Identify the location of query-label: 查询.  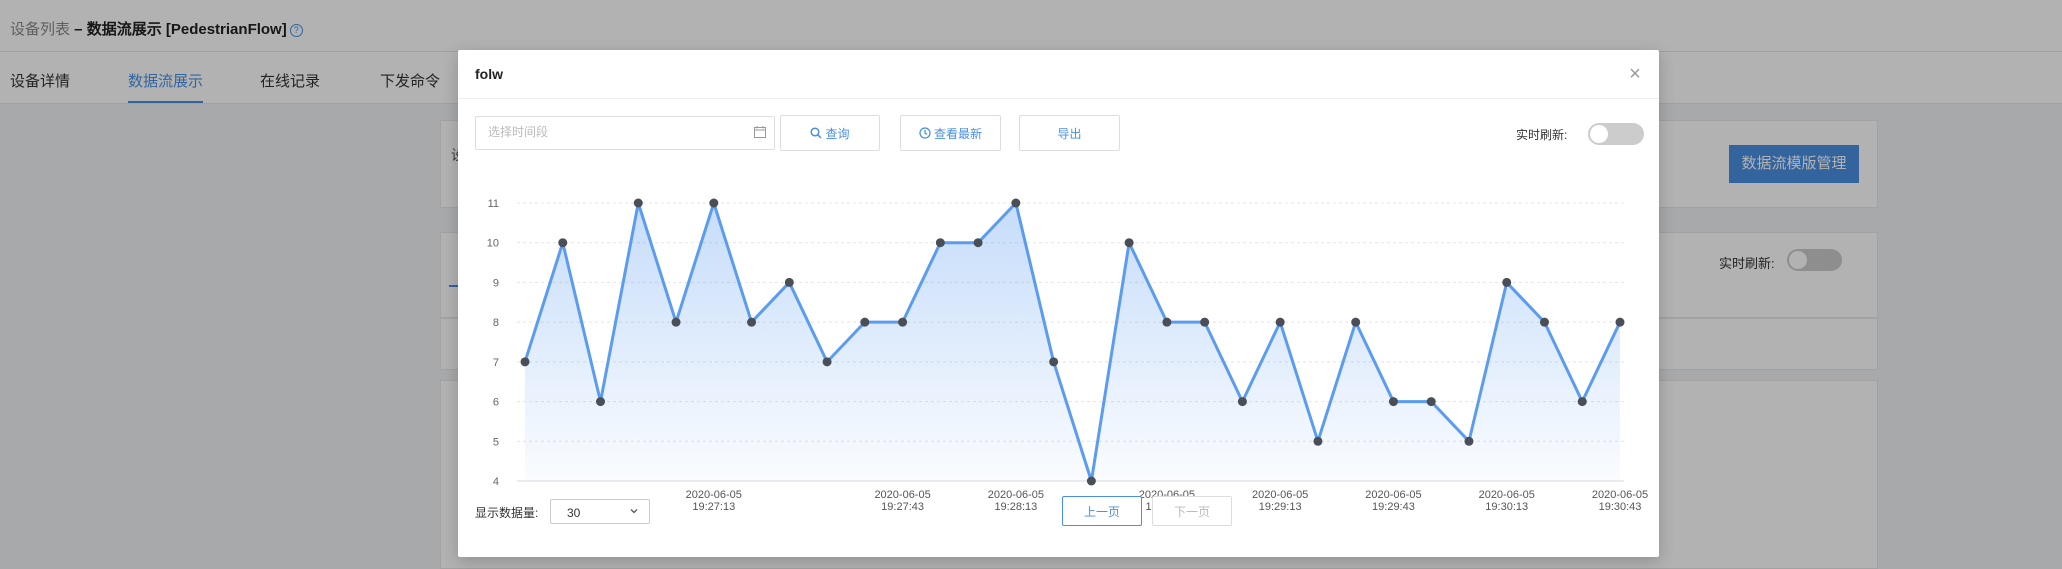
(837, 133).